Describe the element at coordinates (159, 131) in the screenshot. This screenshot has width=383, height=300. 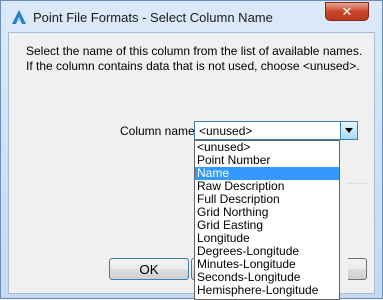
I see `column-name-label: Column name:` at that location.